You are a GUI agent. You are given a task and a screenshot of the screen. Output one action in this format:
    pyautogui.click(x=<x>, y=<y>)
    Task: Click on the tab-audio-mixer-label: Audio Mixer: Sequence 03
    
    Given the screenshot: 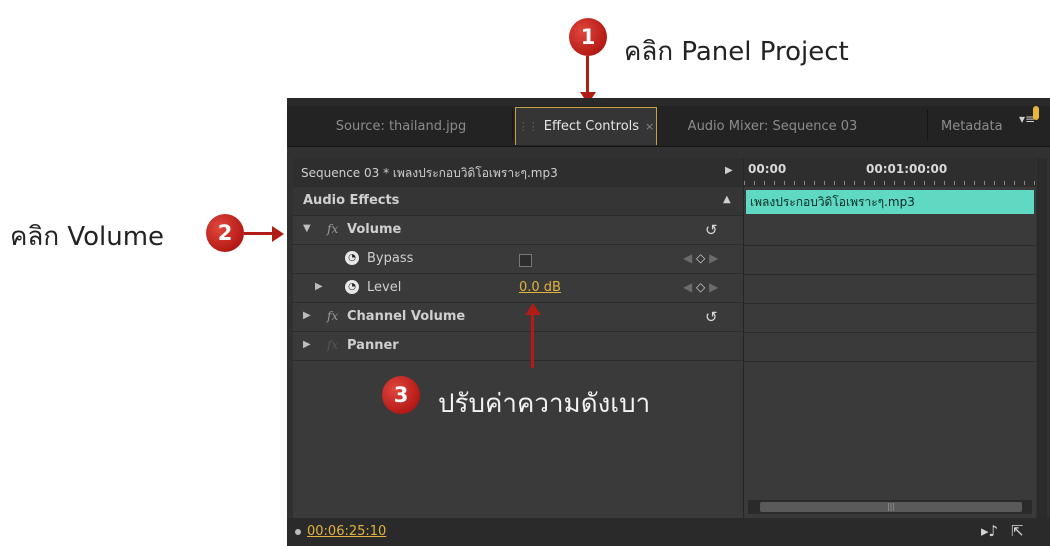 What is the action you would take?
    pyautogui.click(x=772, y=126)
    